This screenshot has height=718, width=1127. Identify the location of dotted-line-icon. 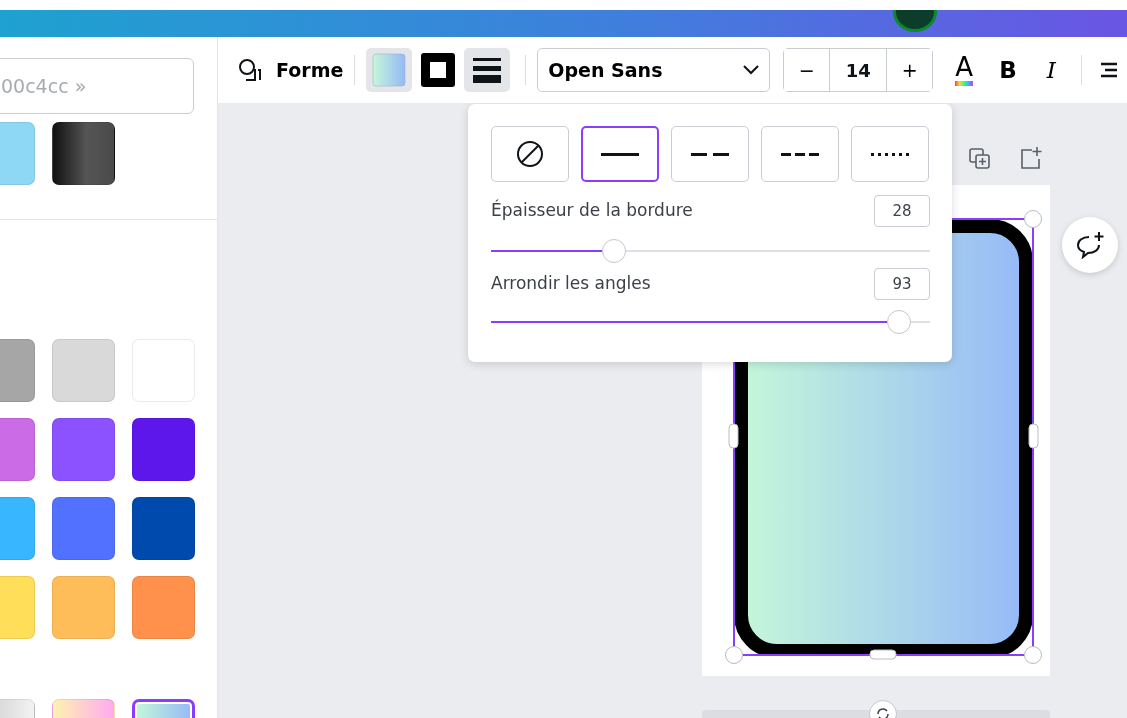
(890, 154).